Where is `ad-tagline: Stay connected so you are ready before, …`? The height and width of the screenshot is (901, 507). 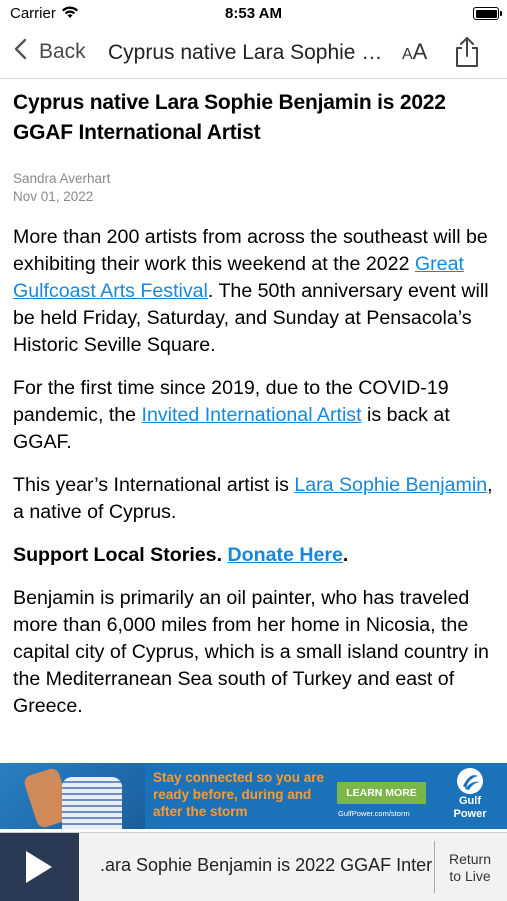
ad-tagline: Stay connected so you are ready before, … is located at coordinates (239, 794).